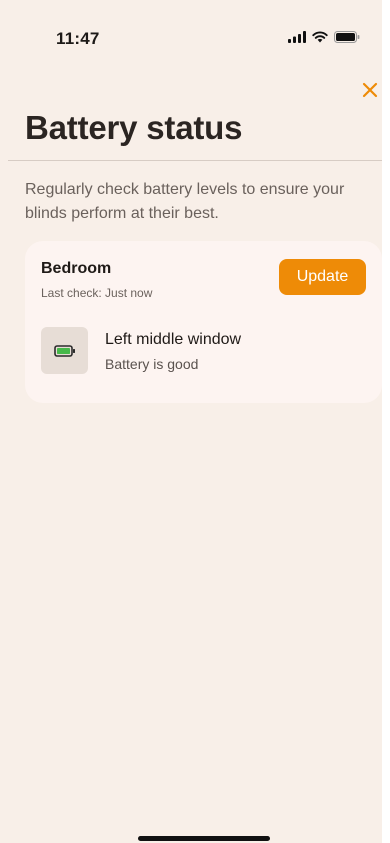  I want to click on status-bar: 11:47, so click(191, 27).